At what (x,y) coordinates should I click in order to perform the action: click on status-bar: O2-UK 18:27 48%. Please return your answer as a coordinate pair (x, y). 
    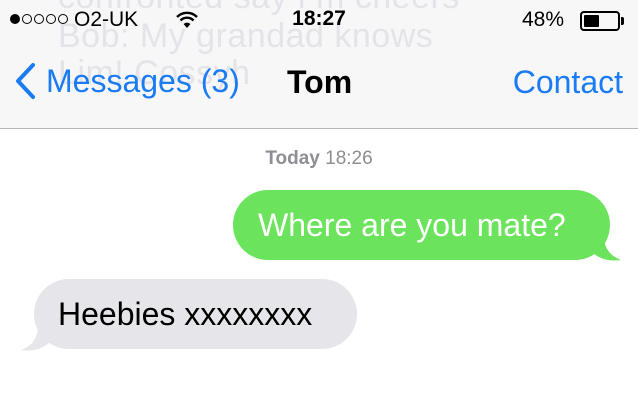
    Looking at the image, I should click on (319, 20).